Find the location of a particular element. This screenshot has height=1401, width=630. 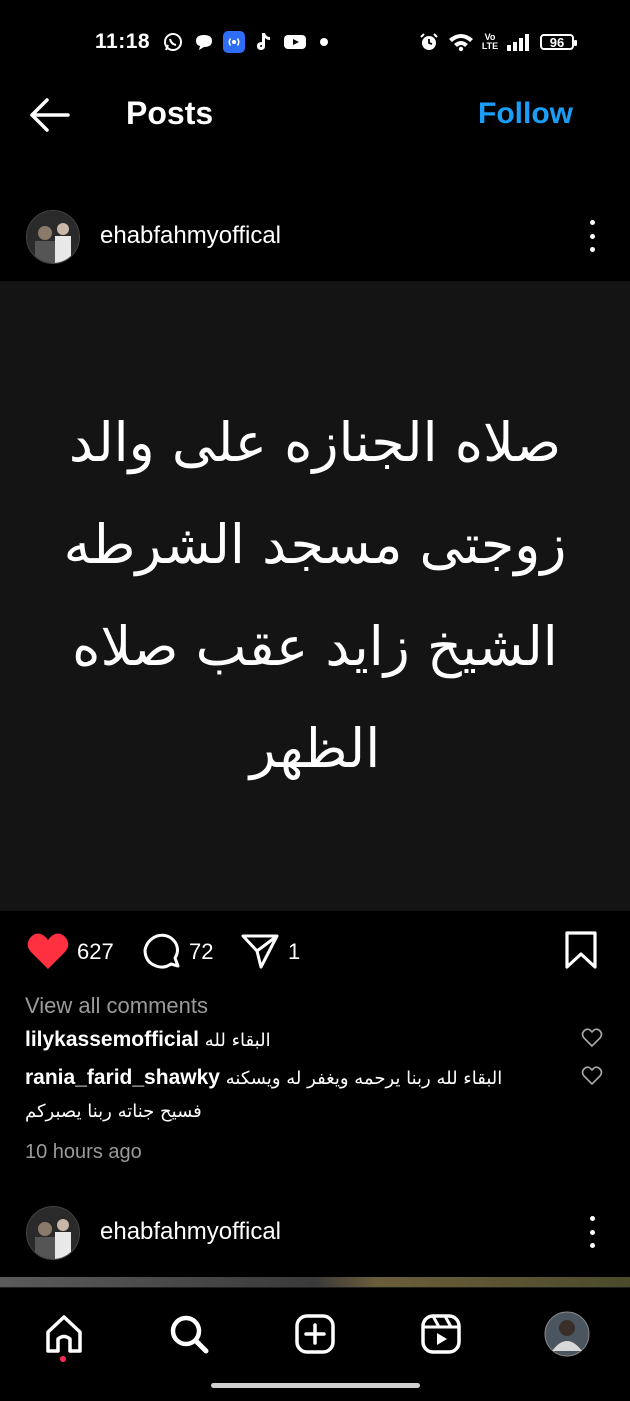

comments-count: 72 is located at coordinates (201, 952).